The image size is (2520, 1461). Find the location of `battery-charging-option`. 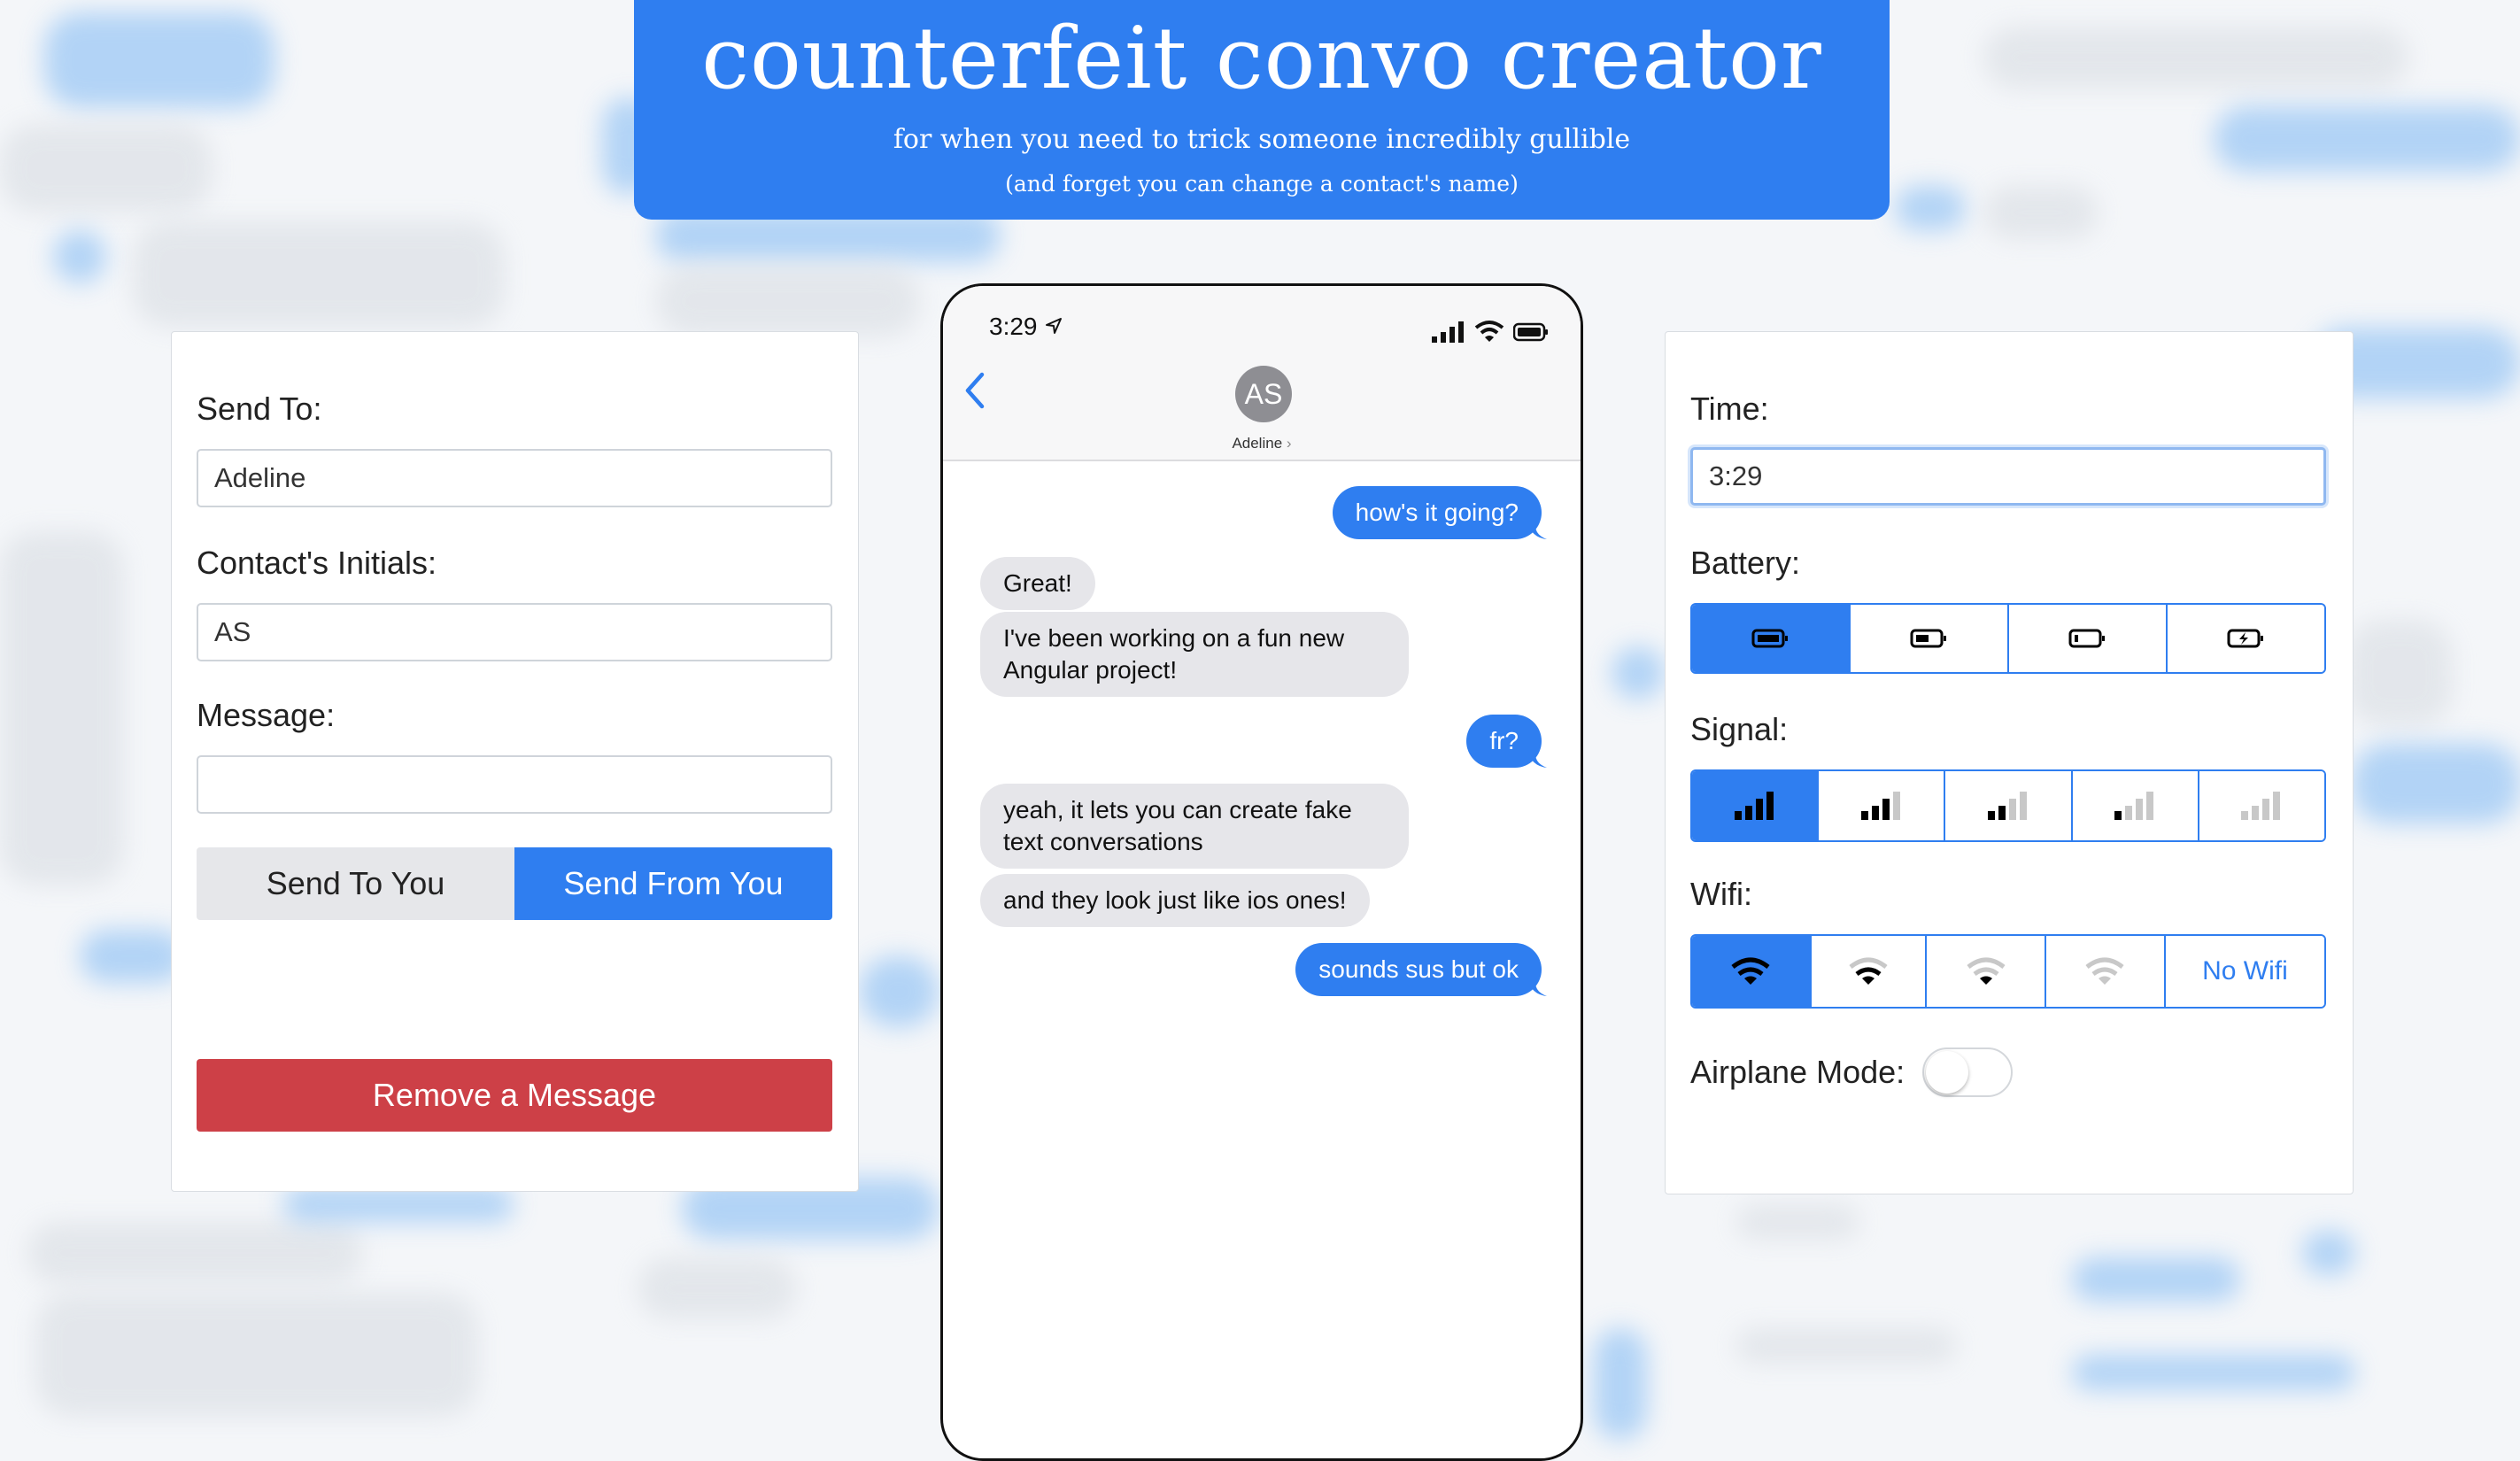

battery-charging-option is located at coordinates (2245, 638).